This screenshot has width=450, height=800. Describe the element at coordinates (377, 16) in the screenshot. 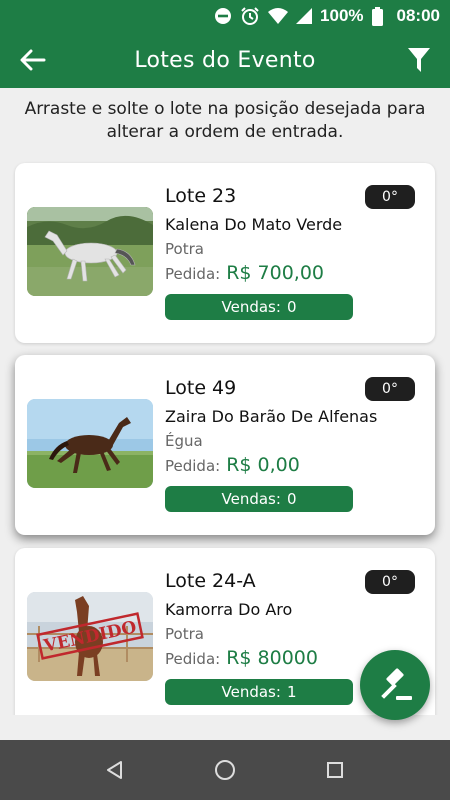

I see `battery-icon` at that location.